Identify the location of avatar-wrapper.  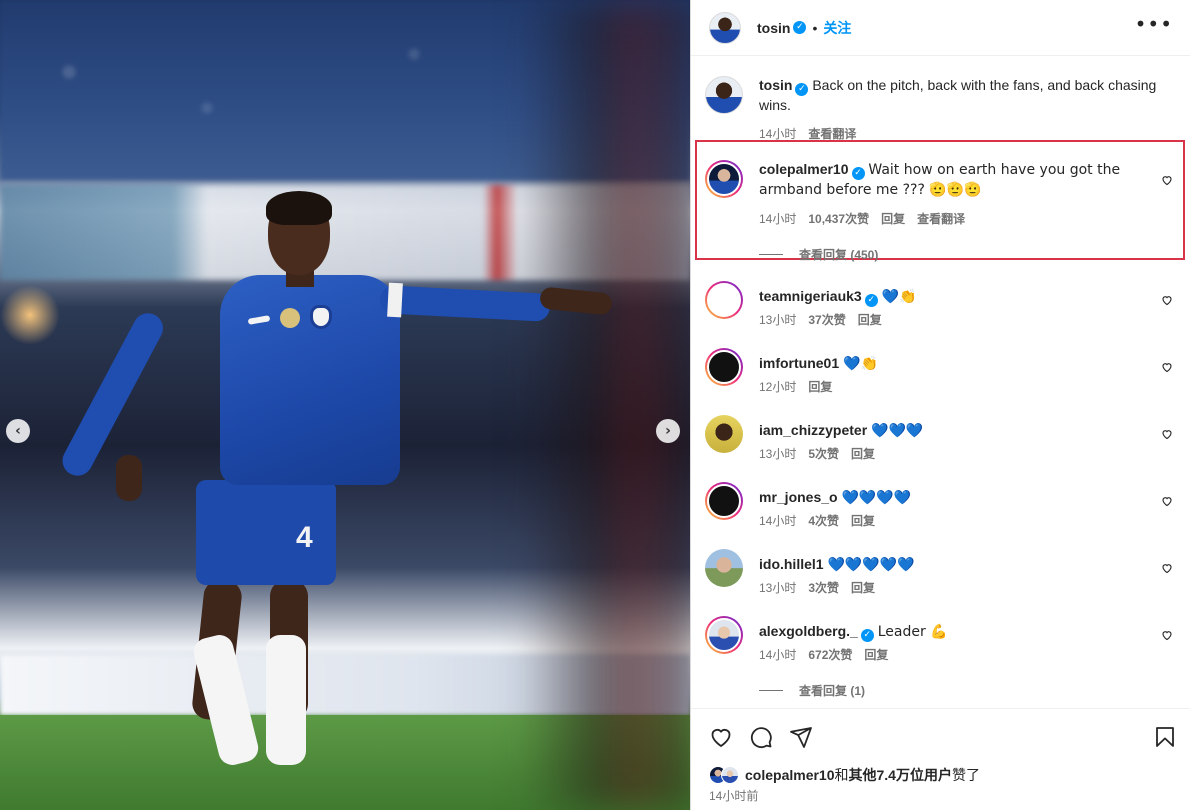
(724, 568).